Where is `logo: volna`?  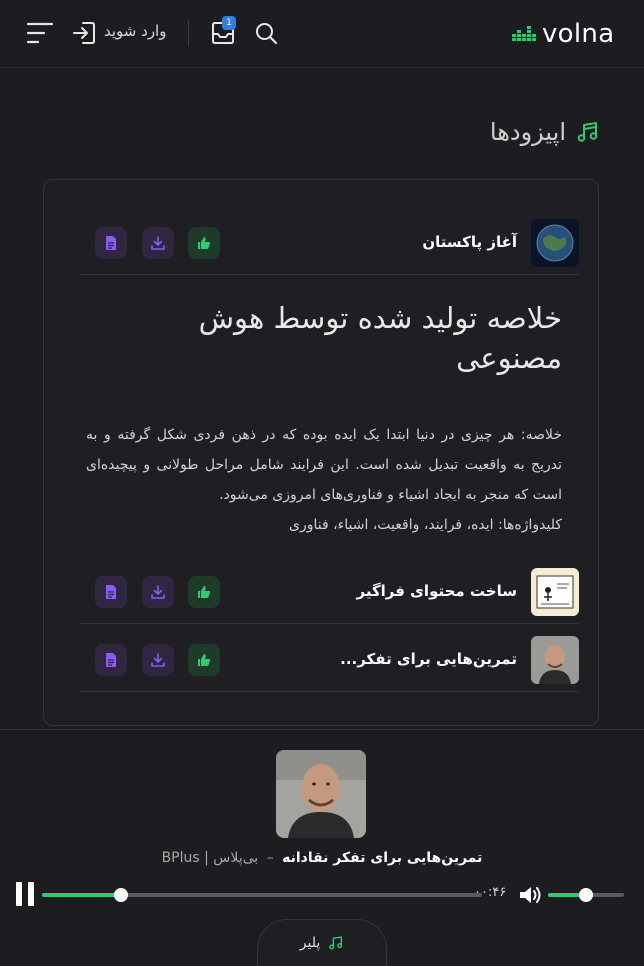
logo: volna is located at coordinates (563, 34).